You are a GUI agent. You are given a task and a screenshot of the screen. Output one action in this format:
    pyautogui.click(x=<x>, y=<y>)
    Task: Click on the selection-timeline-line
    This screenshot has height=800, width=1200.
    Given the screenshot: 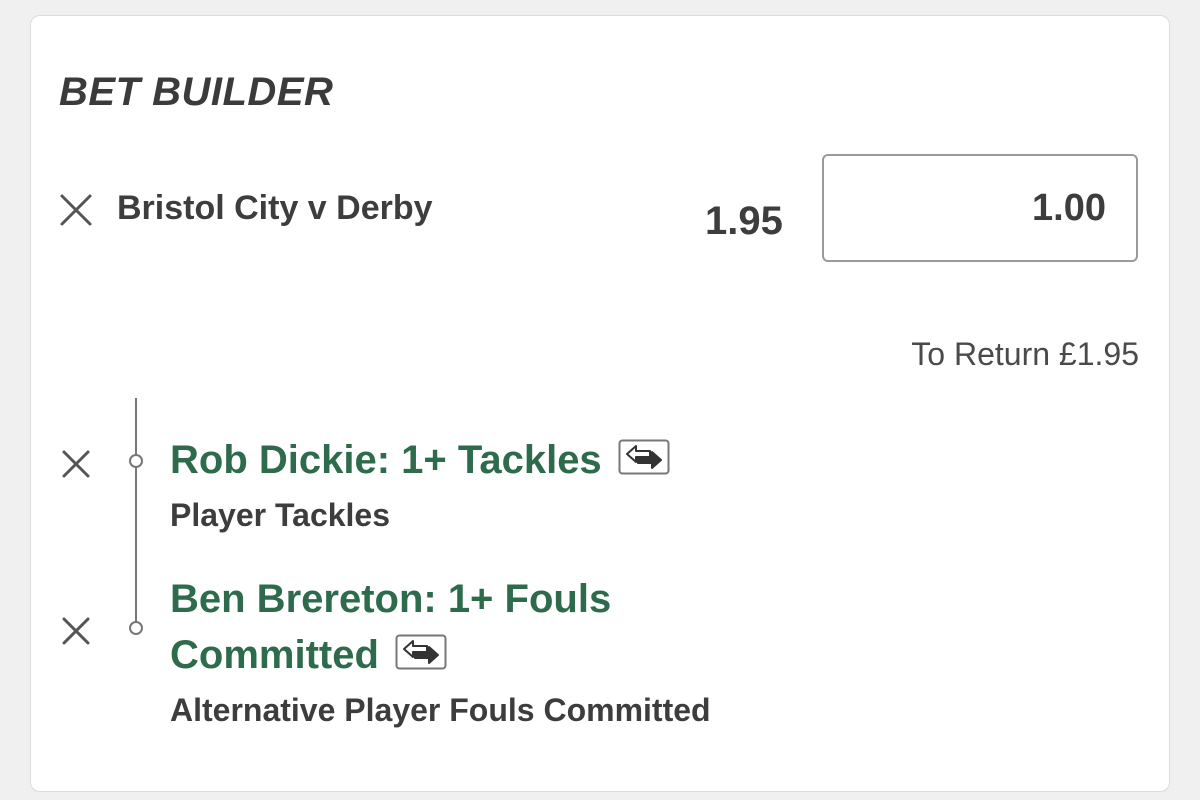 What is the action you would take?
    pyautogui.click(x=136, y=516)
    